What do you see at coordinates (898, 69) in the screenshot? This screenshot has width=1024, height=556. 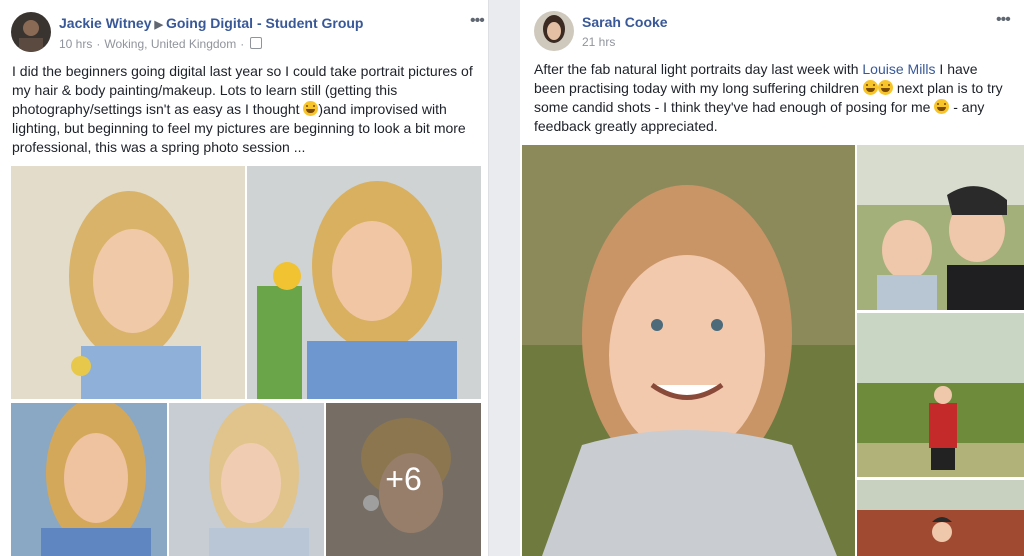 I see `mention-link: Louise Mills` at bounding box center [898, 69].